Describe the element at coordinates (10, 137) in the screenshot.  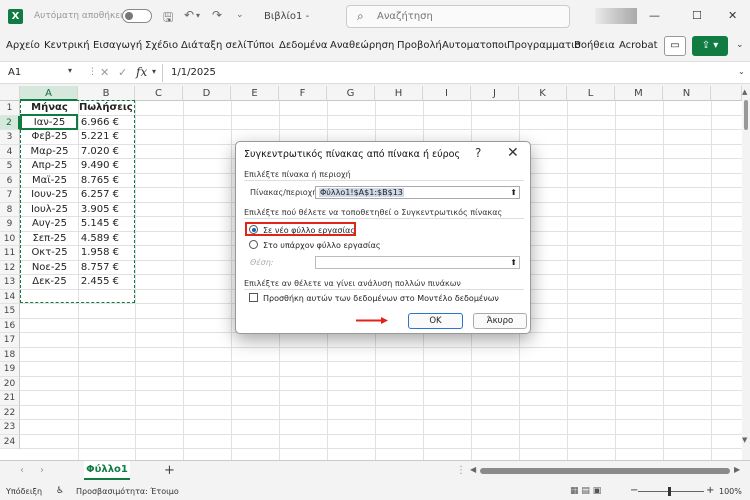
I see `row-header: 3` at that location.